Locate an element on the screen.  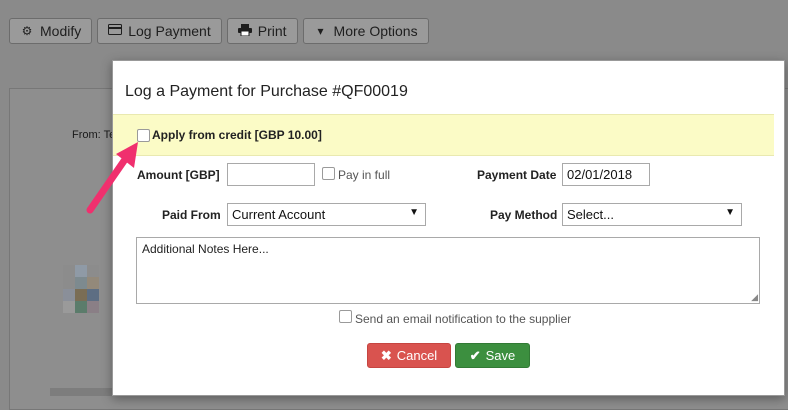
credit-card-icon is located at coordinates (115, 31).